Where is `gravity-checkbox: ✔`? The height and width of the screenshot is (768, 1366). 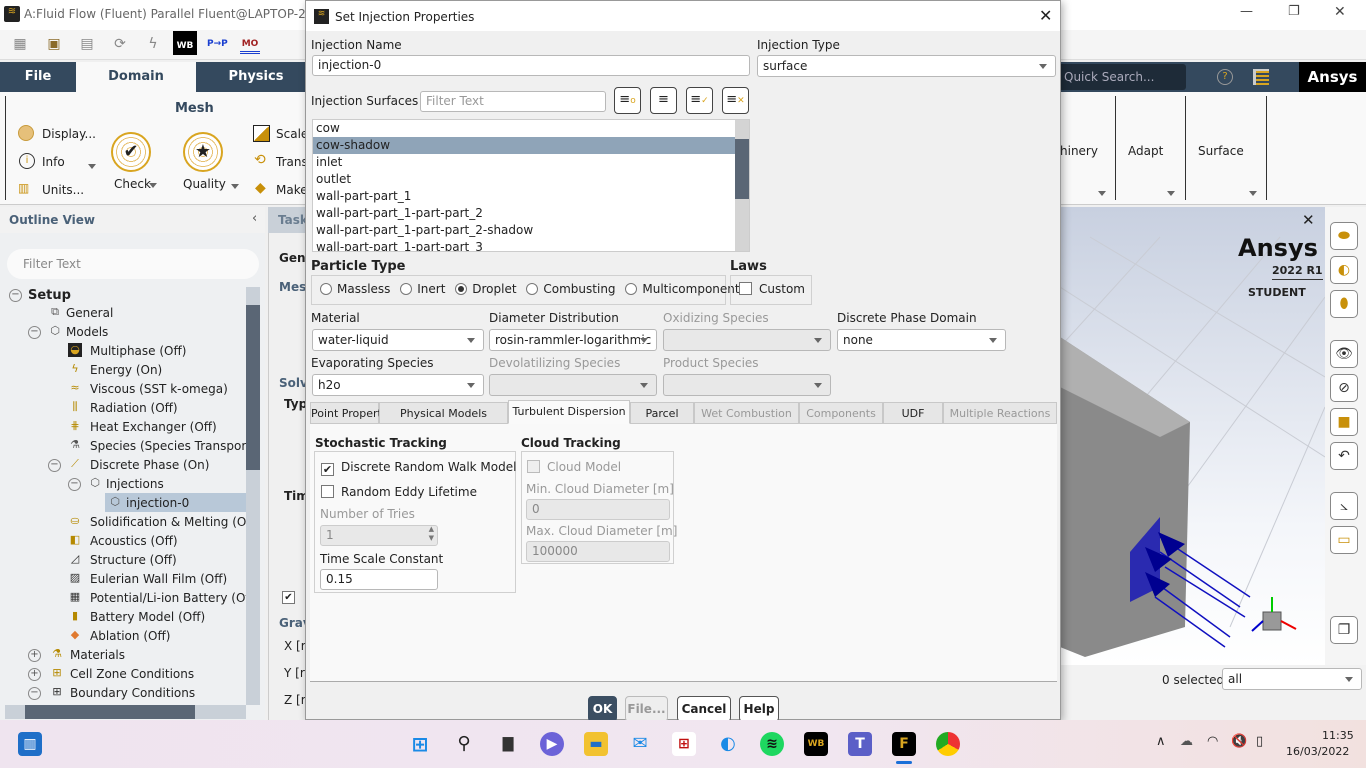 gravity-checkbox: ✔ is located at coordinates (288, 597).